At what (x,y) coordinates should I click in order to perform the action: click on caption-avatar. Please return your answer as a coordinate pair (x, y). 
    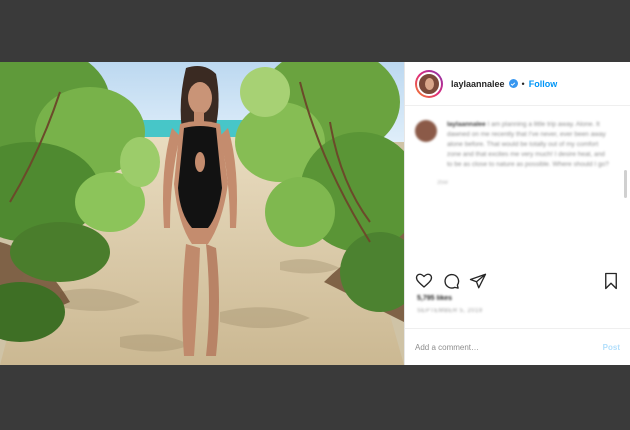
    Looking at the image, I should click on (426, 131).